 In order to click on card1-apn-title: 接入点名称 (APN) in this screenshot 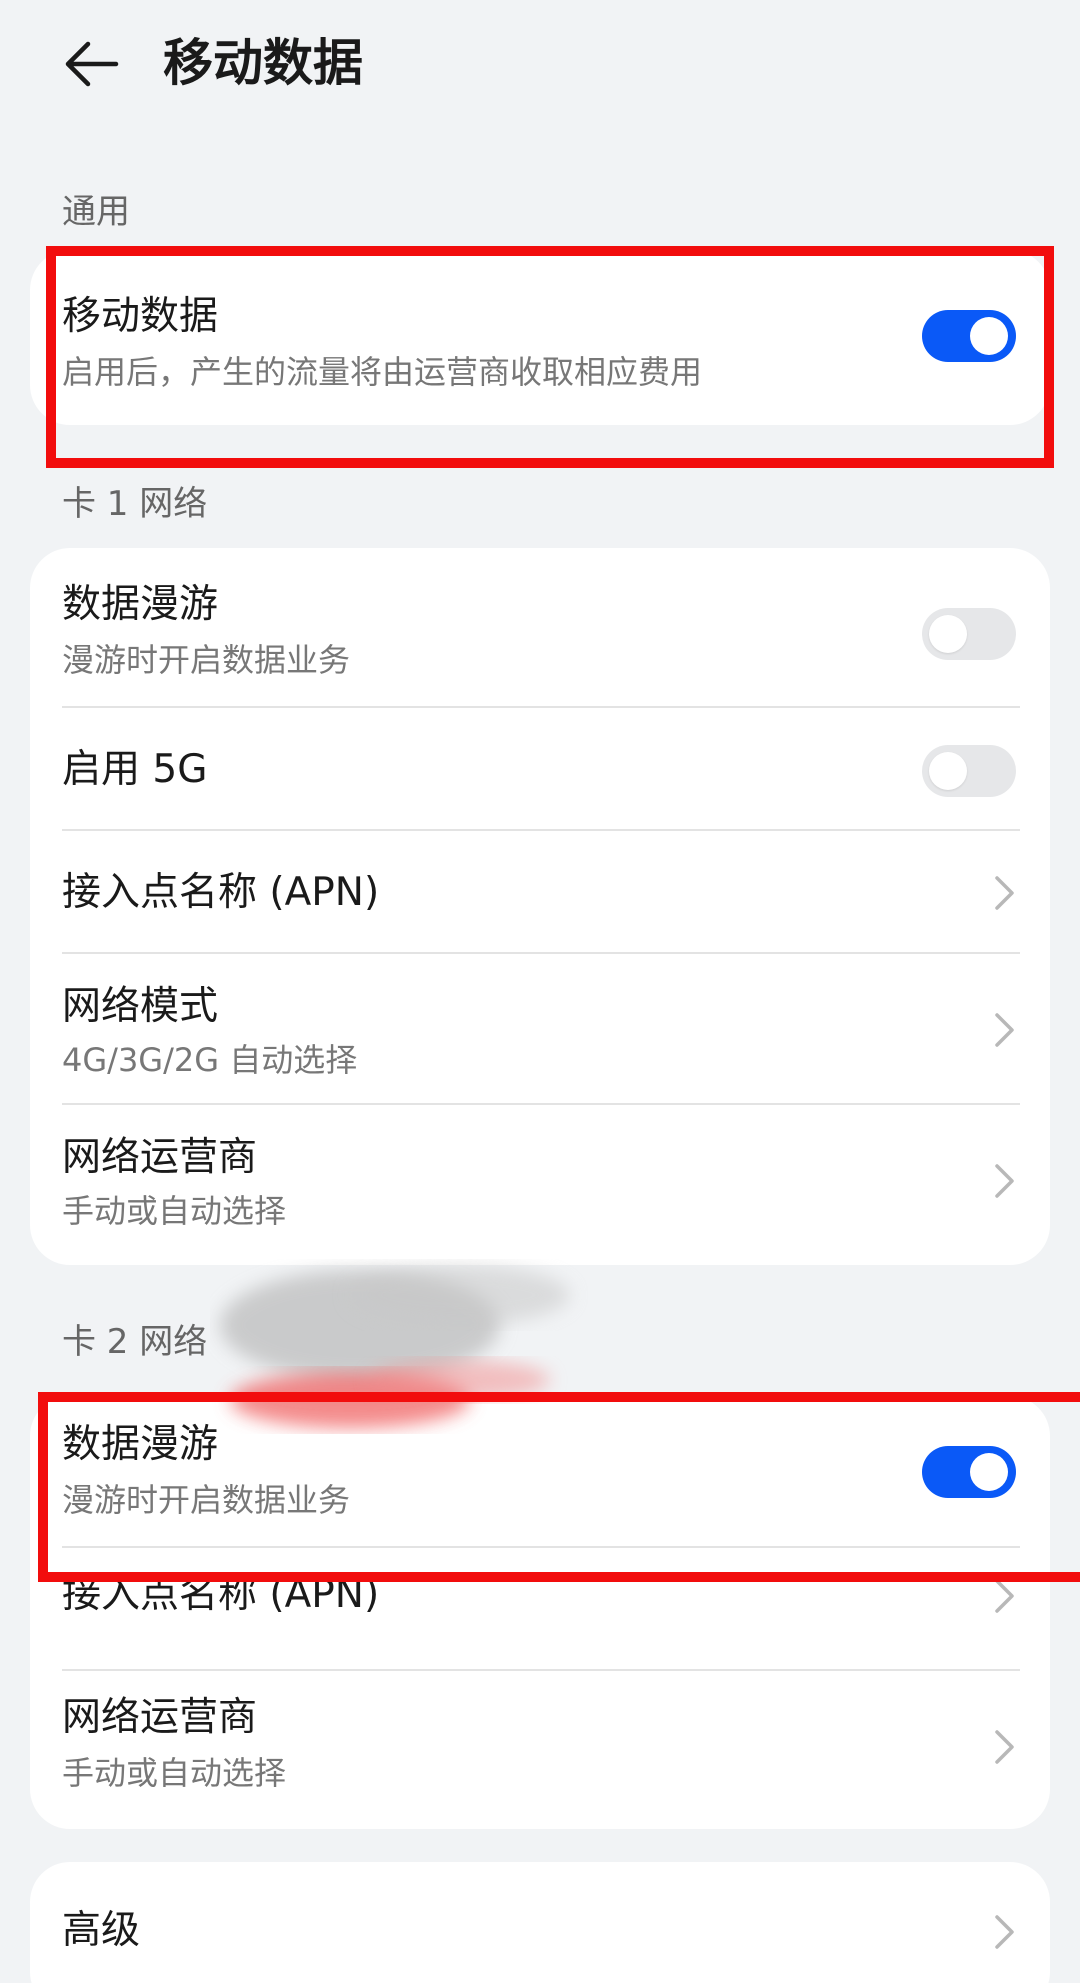, I will do `click(221, 892)`.